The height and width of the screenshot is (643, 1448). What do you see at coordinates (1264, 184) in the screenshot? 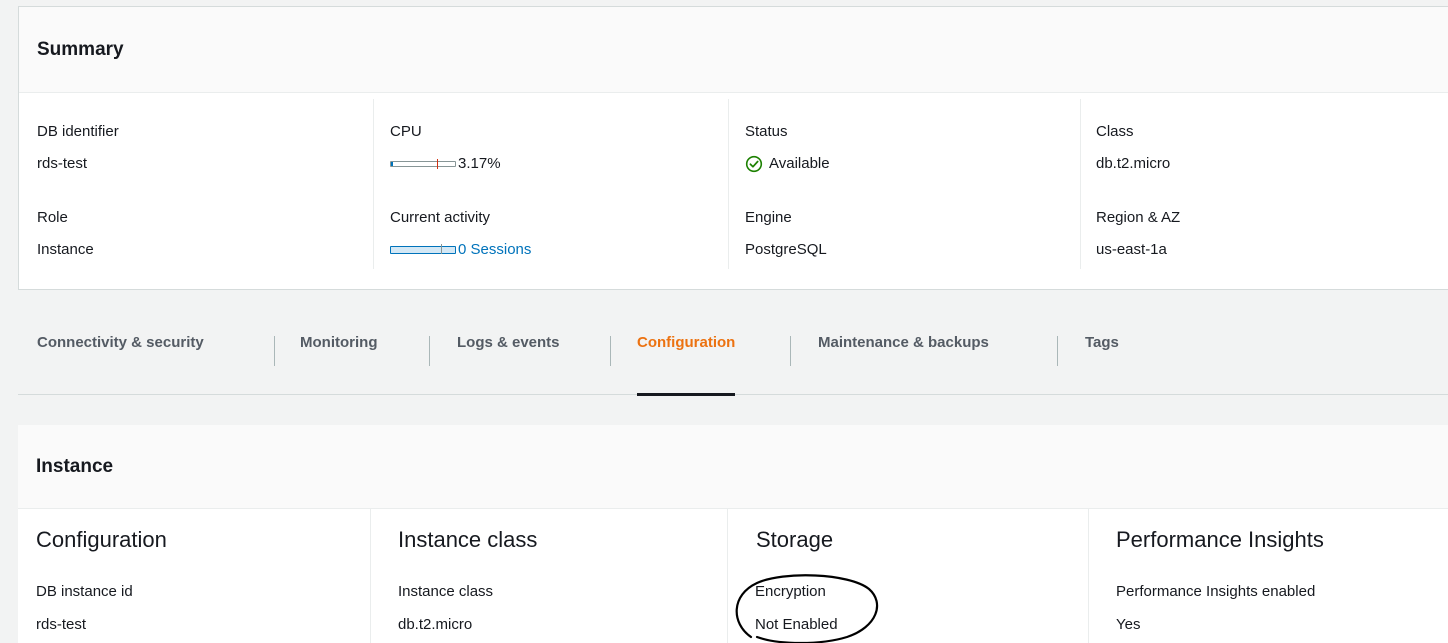
I see `summary-col-placement: Class db.t2.micro Region & AZ us-east-1a` at bounding box center [1264, 184].